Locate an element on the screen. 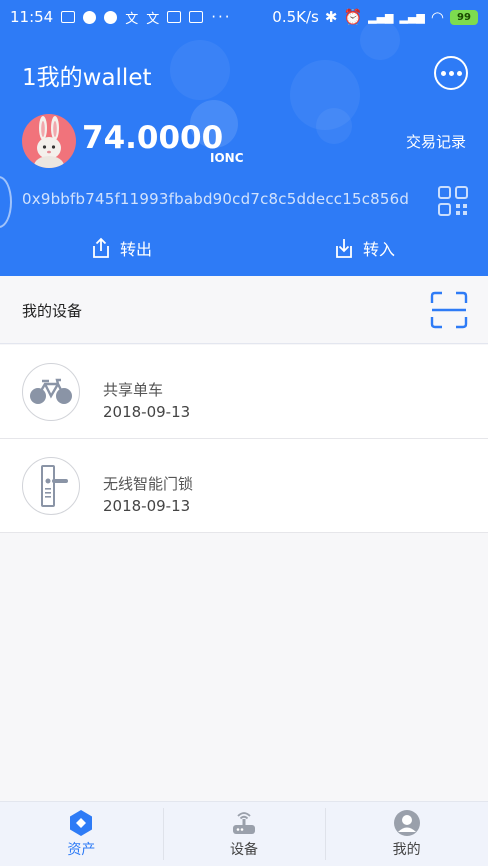 This screenshot has width=488, height=866. upload-icon is located at coordinates (101, 247).